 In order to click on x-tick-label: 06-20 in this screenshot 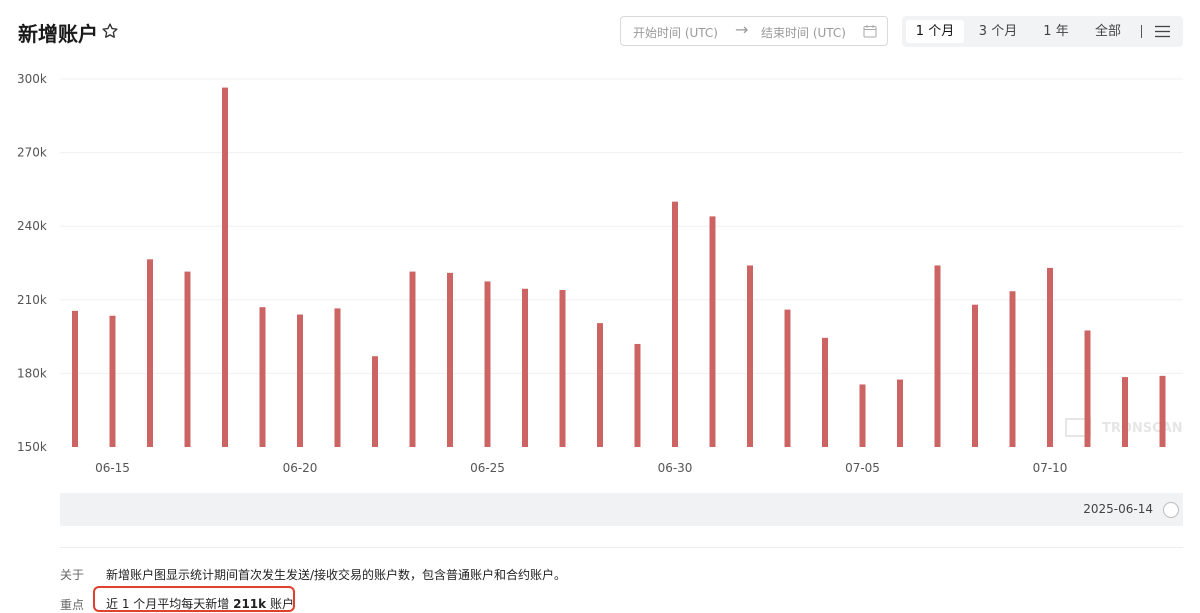, I will do `click(300, 468)`.